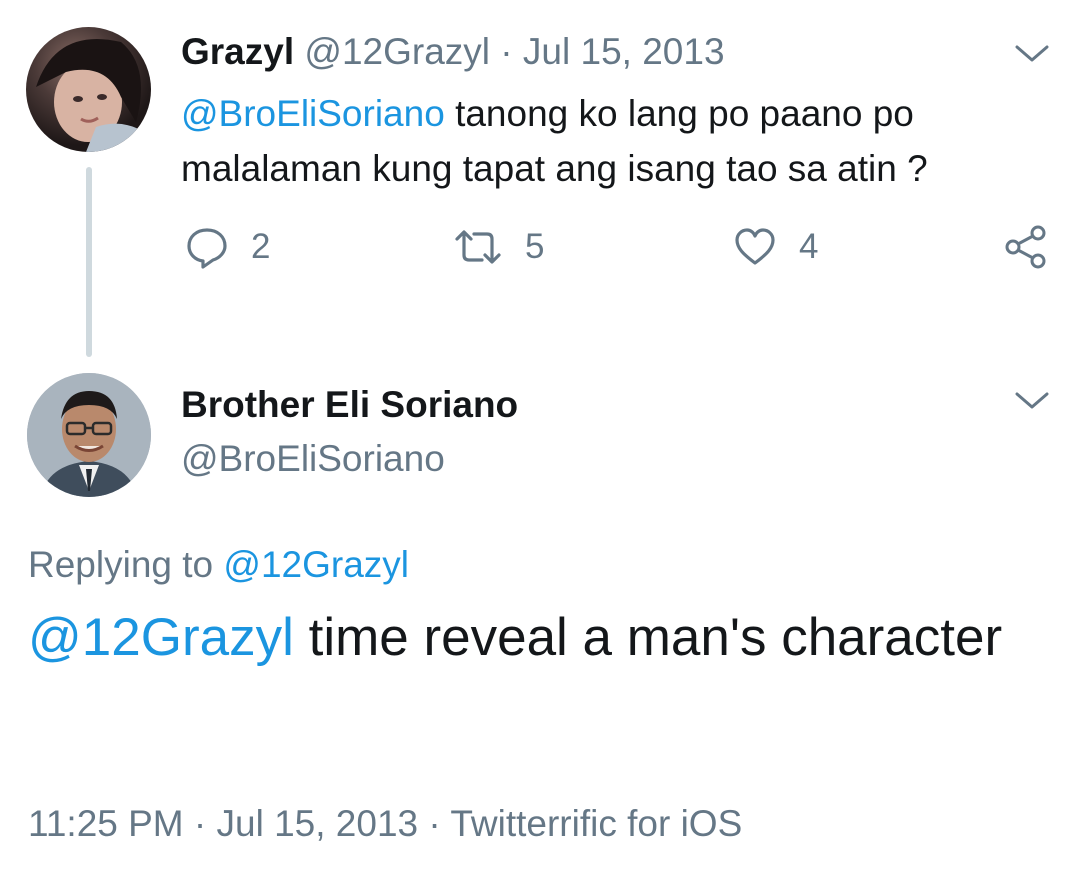  I want to click on reply-tweet-source: Twitterrific for iOS, so click(596, 823).